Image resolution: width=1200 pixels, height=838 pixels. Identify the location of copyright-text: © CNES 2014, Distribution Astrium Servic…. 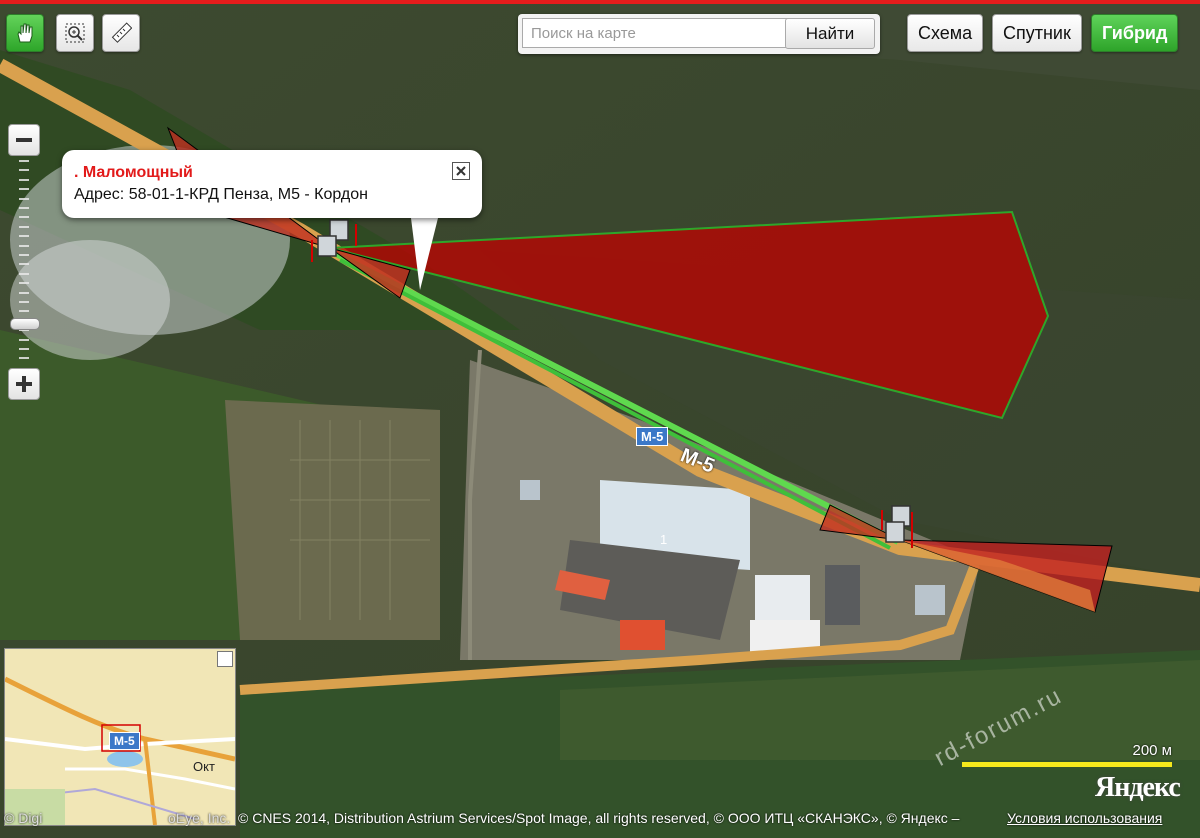
(599, 818).